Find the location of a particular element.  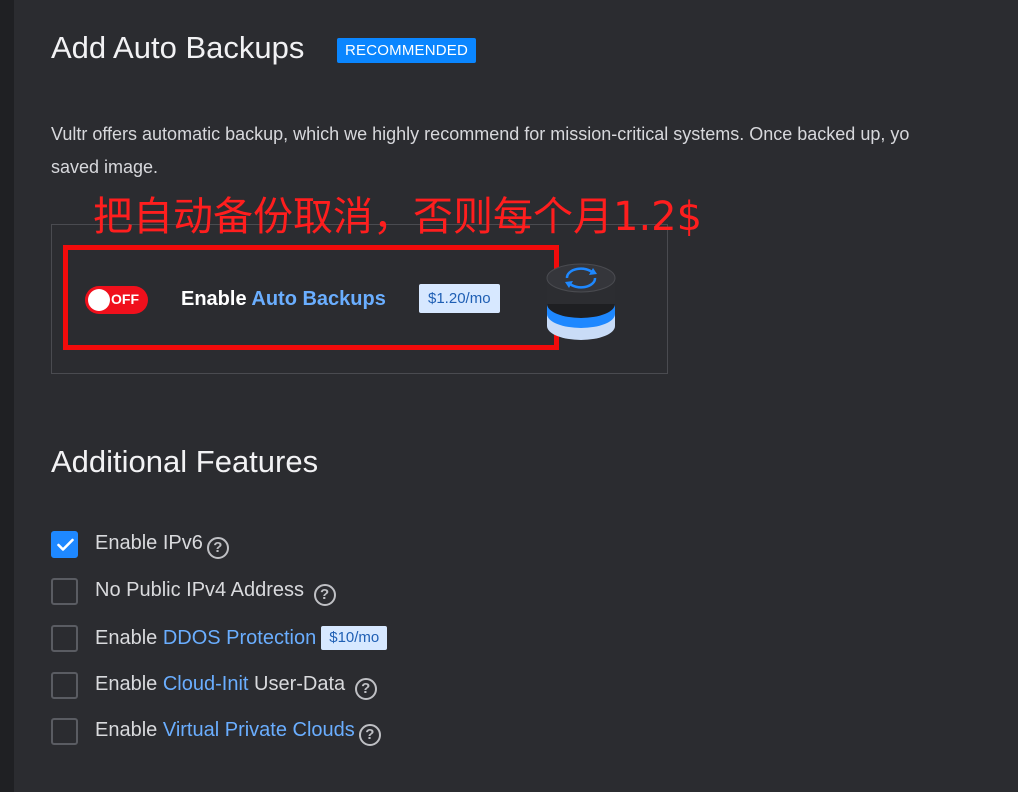

cloud-init-label-prefix: Enable is located at coordinates (129, 684).